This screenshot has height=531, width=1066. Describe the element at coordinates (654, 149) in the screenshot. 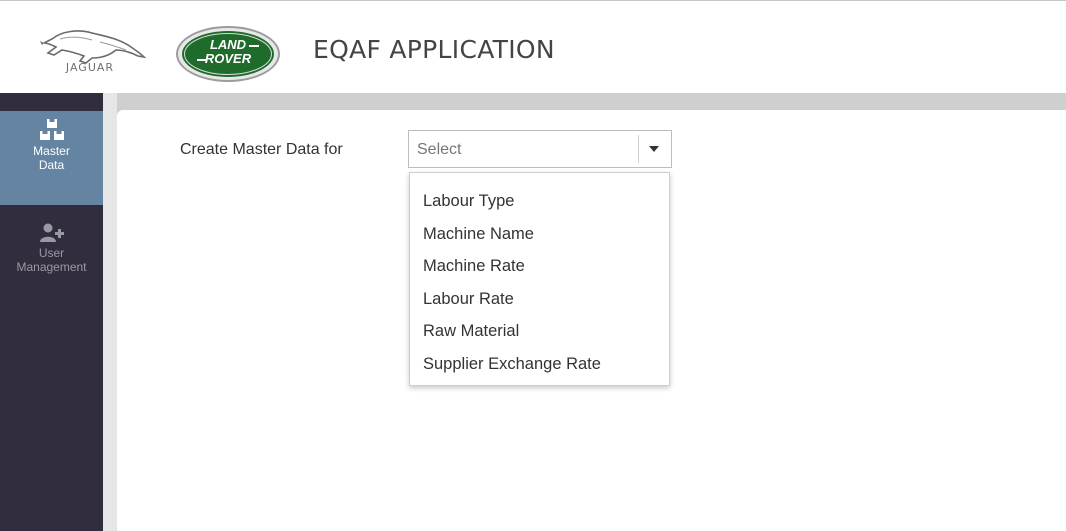

I see `caret-down-icon` at that location.